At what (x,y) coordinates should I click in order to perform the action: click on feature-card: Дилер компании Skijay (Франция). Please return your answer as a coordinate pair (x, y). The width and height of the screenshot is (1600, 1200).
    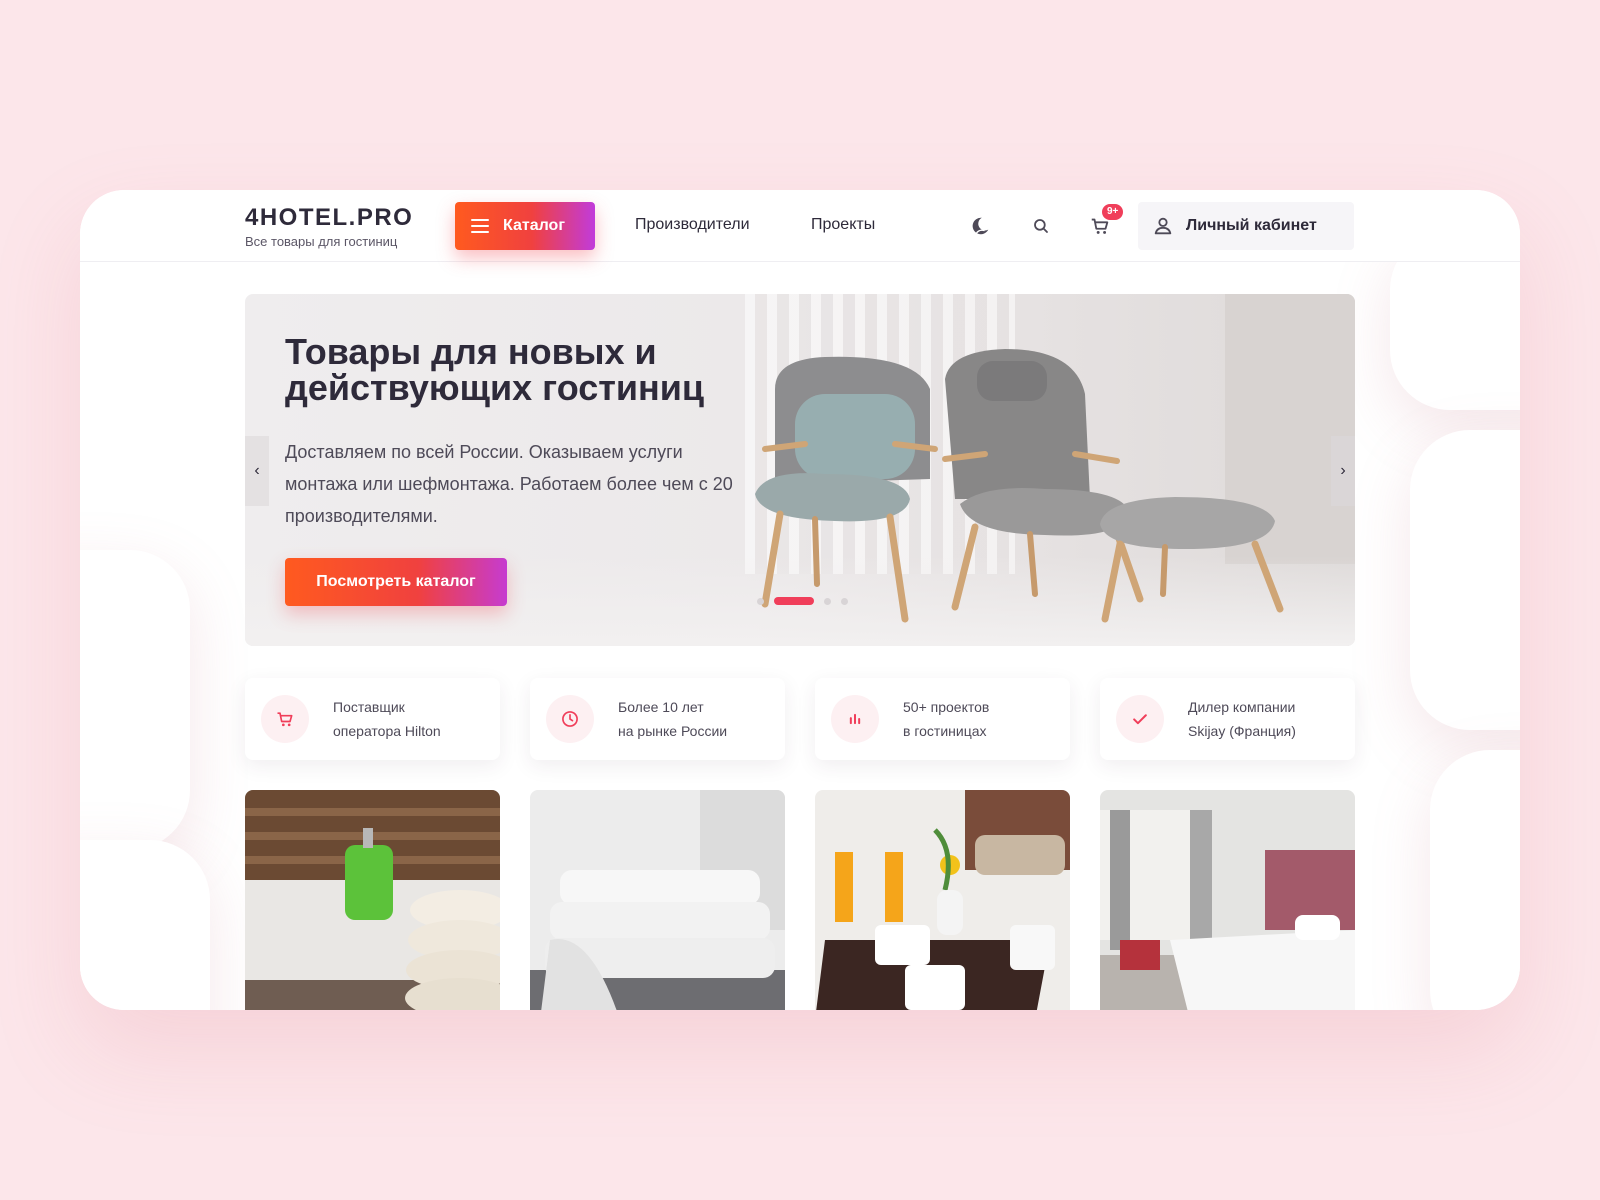
    Looking at the image, I should click on (1227, 719).